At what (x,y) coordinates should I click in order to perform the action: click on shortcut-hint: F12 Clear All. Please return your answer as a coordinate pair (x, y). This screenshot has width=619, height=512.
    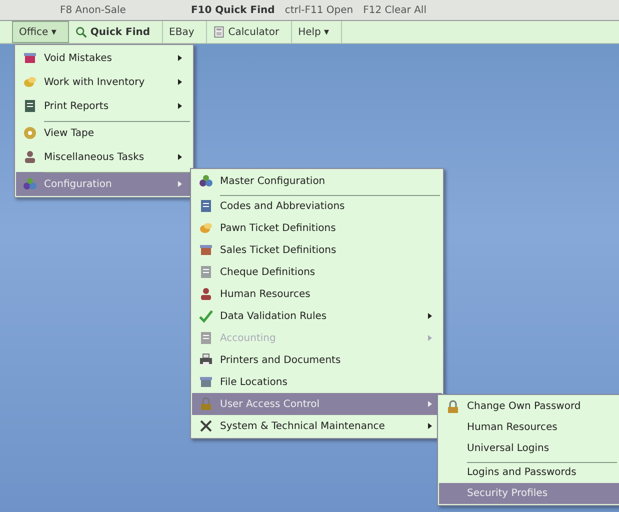
    Looking at the image, I should click on (394, 10).